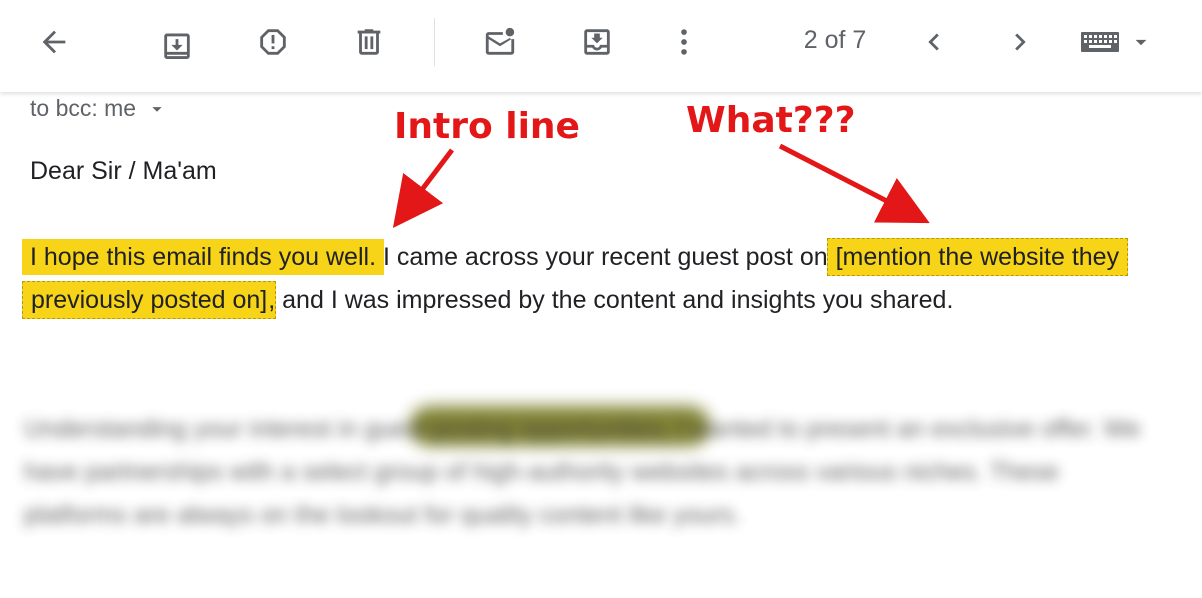 The width and height of the screenshot is (1202, 598). I want to click on annotation-intro-line: Intro line, so click(487, 126).